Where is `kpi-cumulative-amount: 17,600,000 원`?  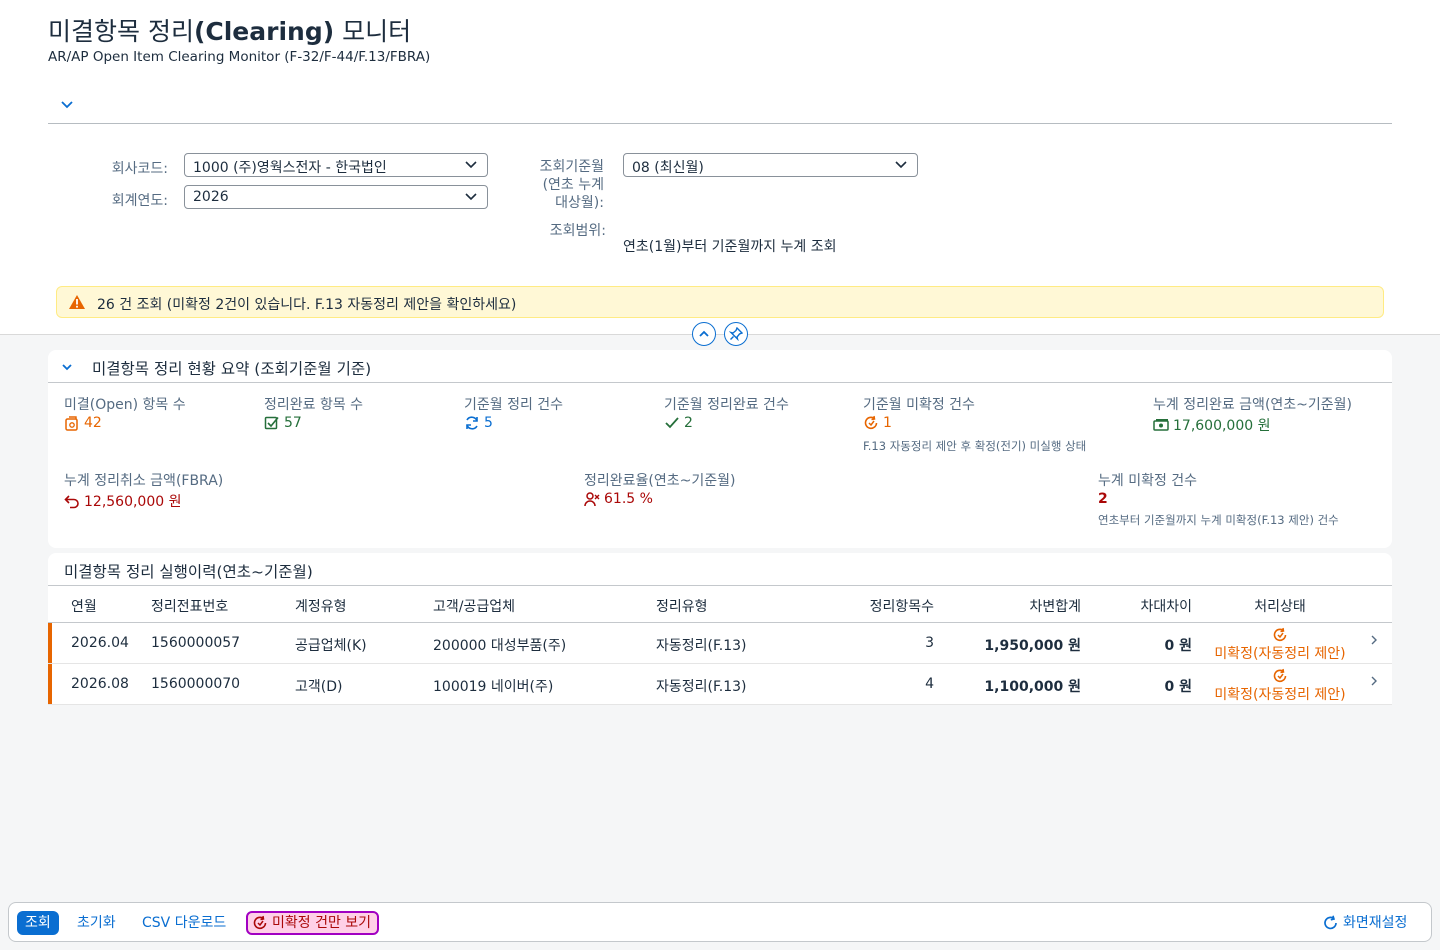
kpi-cumulative-amount: 17,600,000 원 is located at coordinates (1212, 425).